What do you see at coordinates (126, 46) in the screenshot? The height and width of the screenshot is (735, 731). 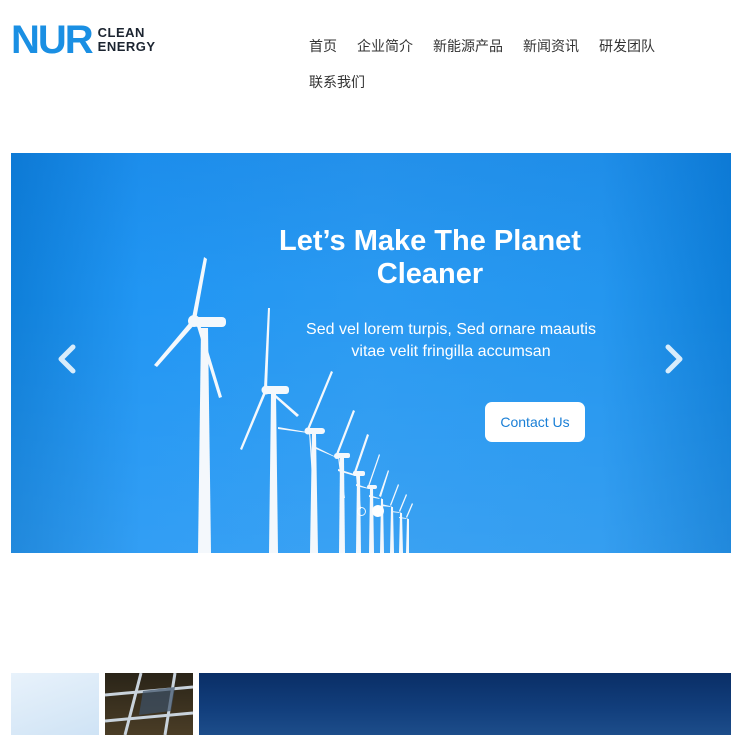 I see `logo-line-2: ENERGY` at bounding box center [126, 46].